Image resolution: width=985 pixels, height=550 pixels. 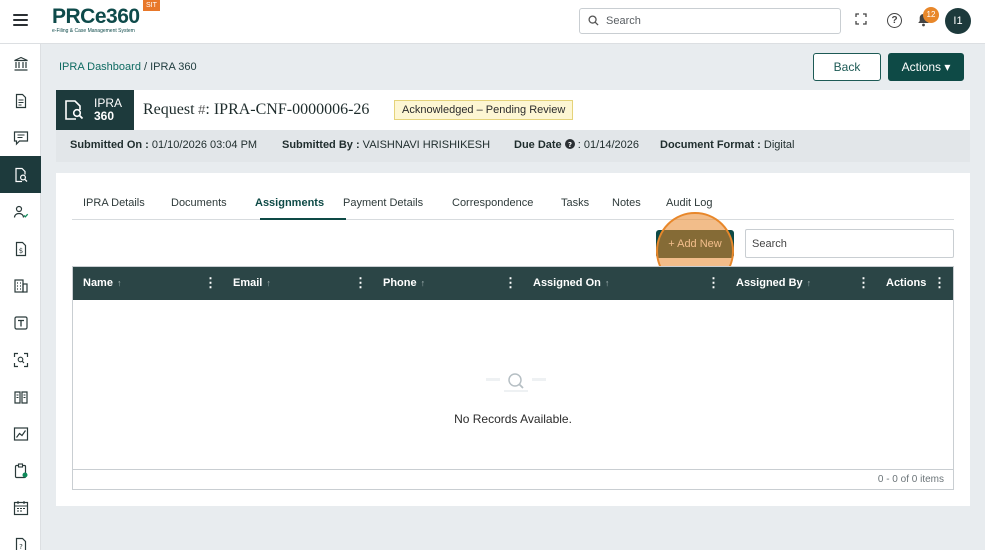 I want to click on info-icon: ?, so click(x=569, y=144).